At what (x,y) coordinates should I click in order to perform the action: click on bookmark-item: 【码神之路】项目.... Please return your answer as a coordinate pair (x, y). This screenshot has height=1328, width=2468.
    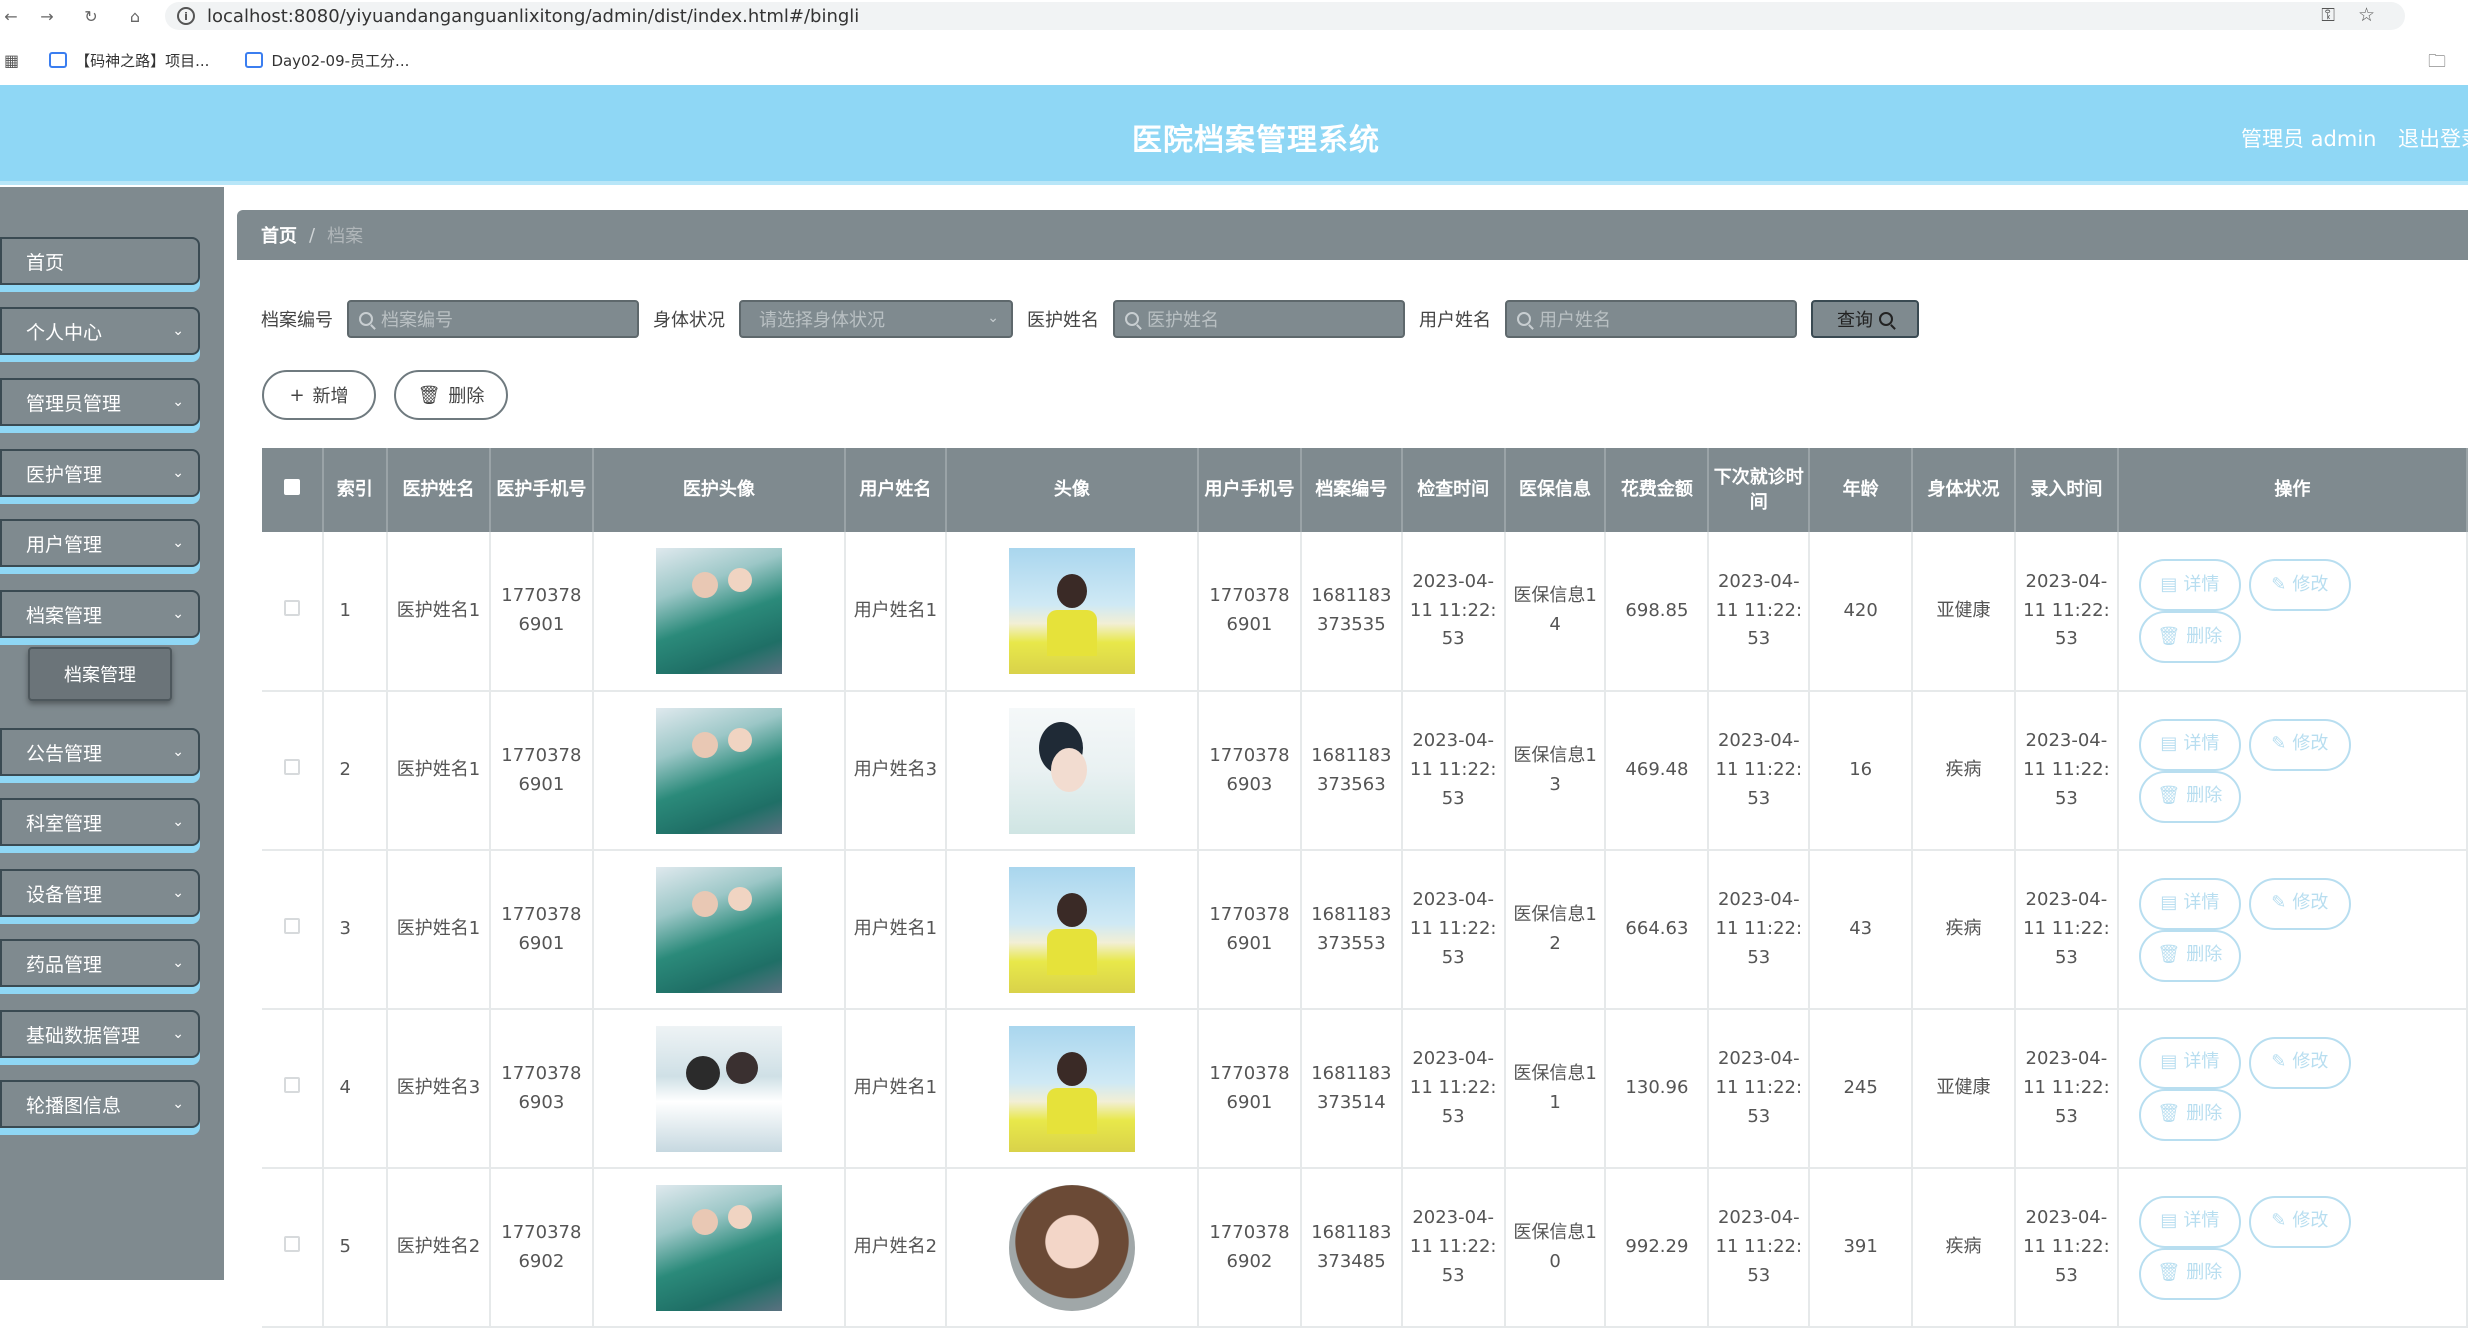
    Looking at the image, I should click on (129, 60).